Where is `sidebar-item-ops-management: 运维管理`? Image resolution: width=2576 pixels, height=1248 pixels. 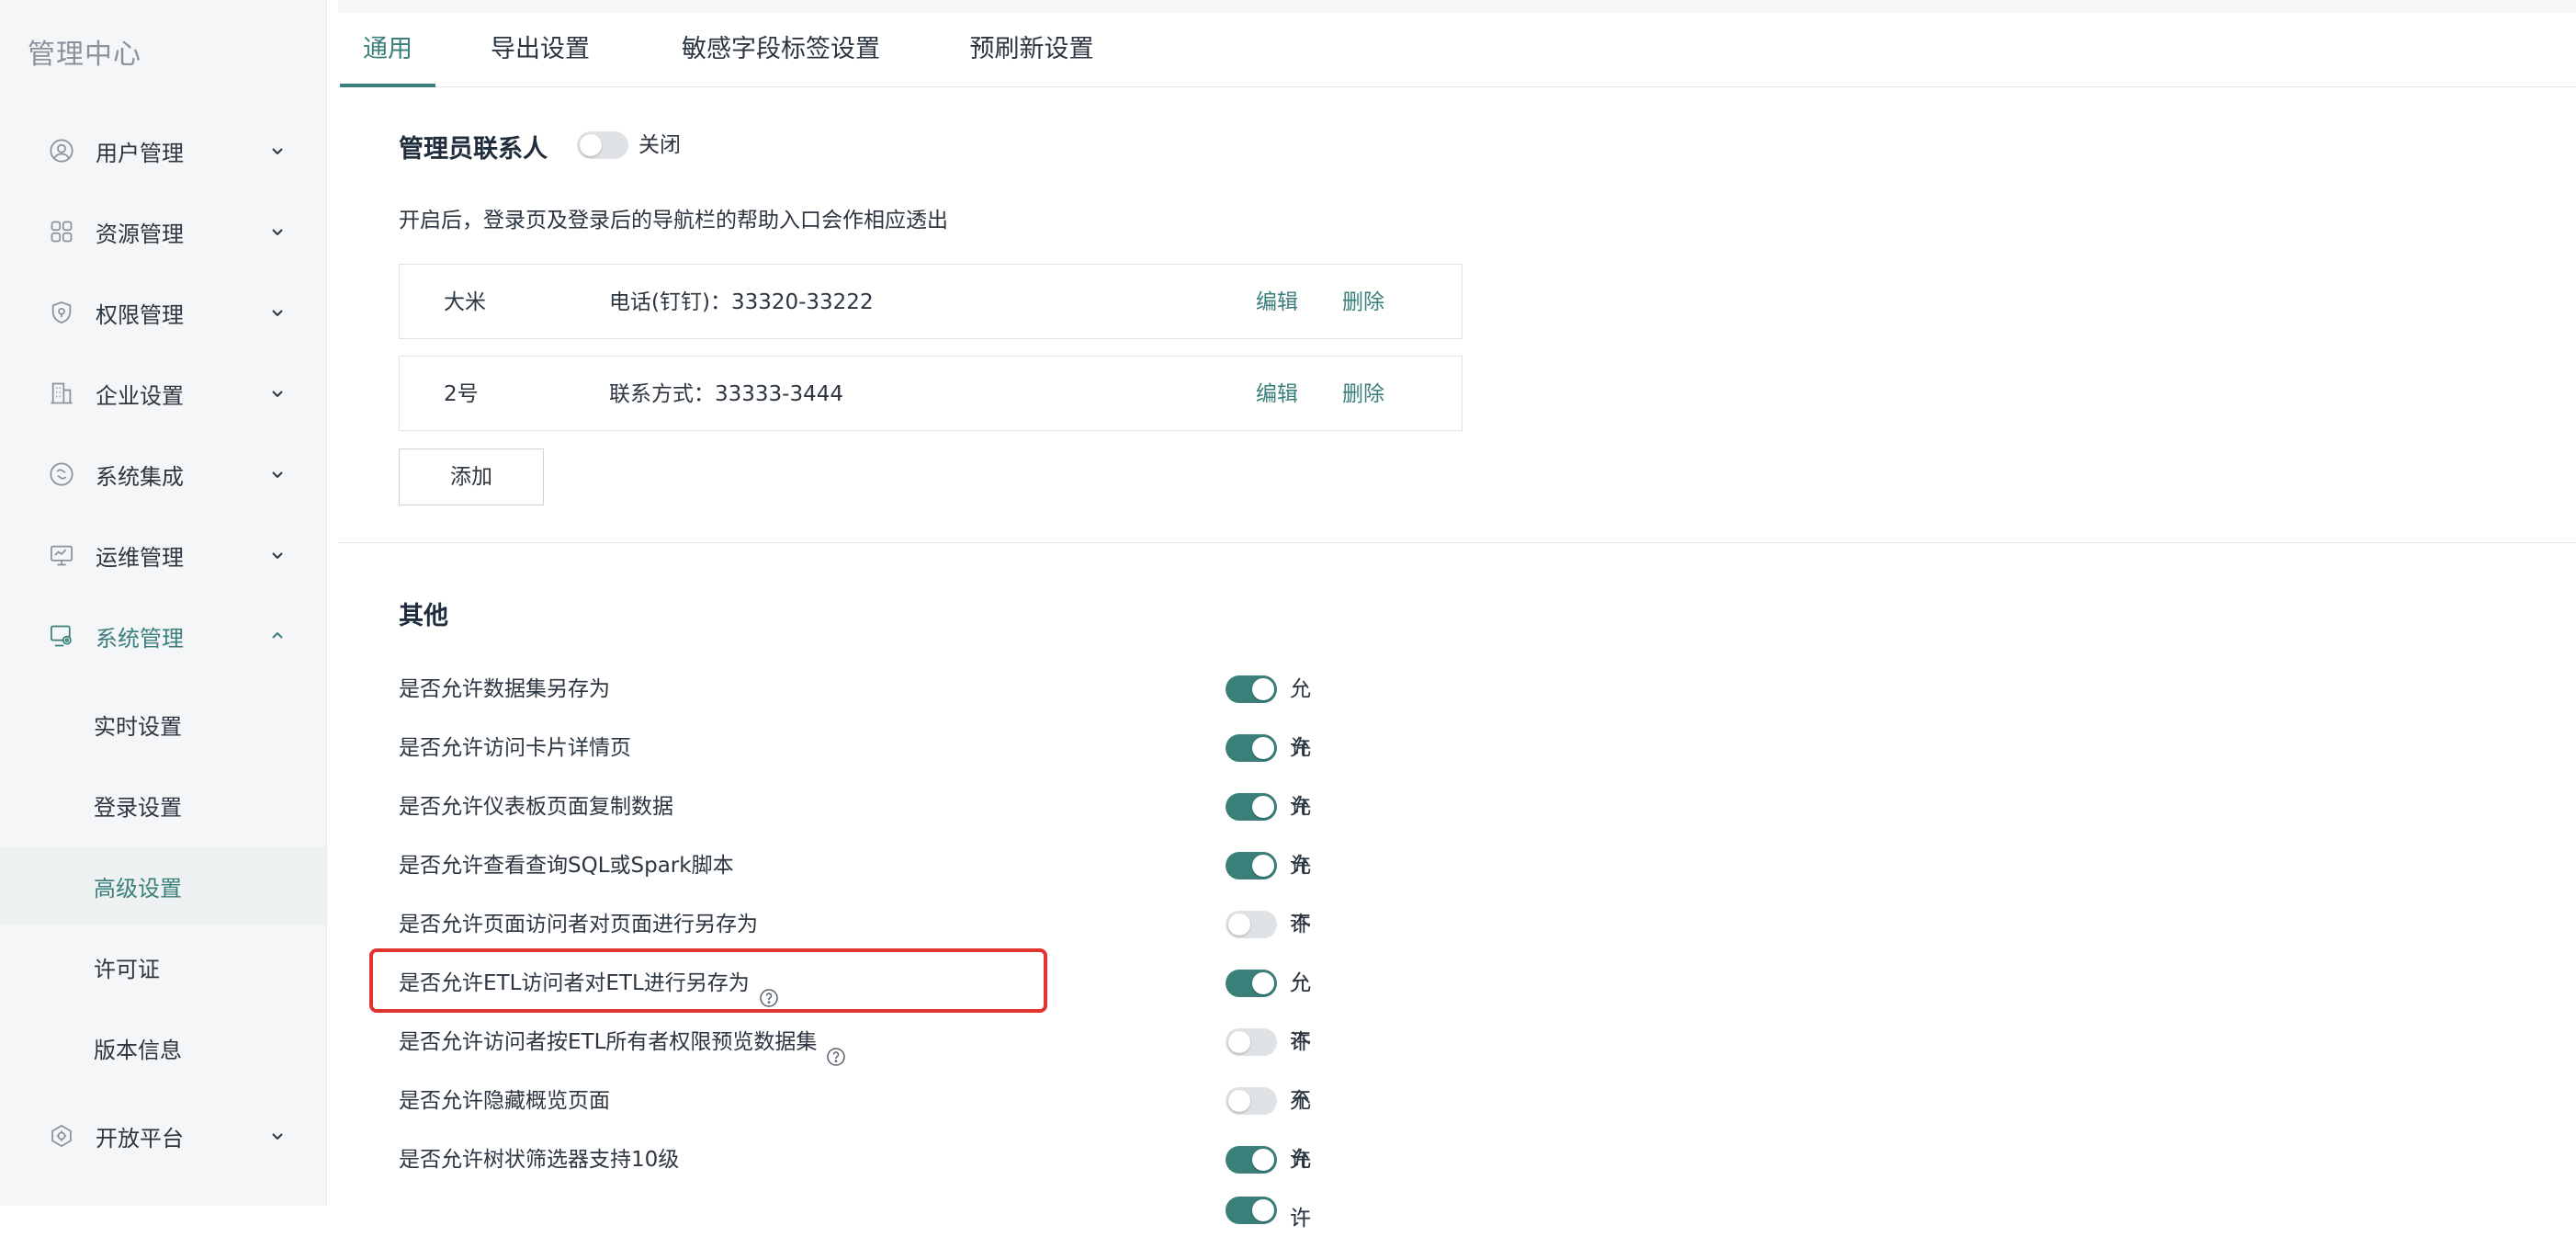 sidebar-item-ops-management: 运维管理 is located at coordinates (163, 555).